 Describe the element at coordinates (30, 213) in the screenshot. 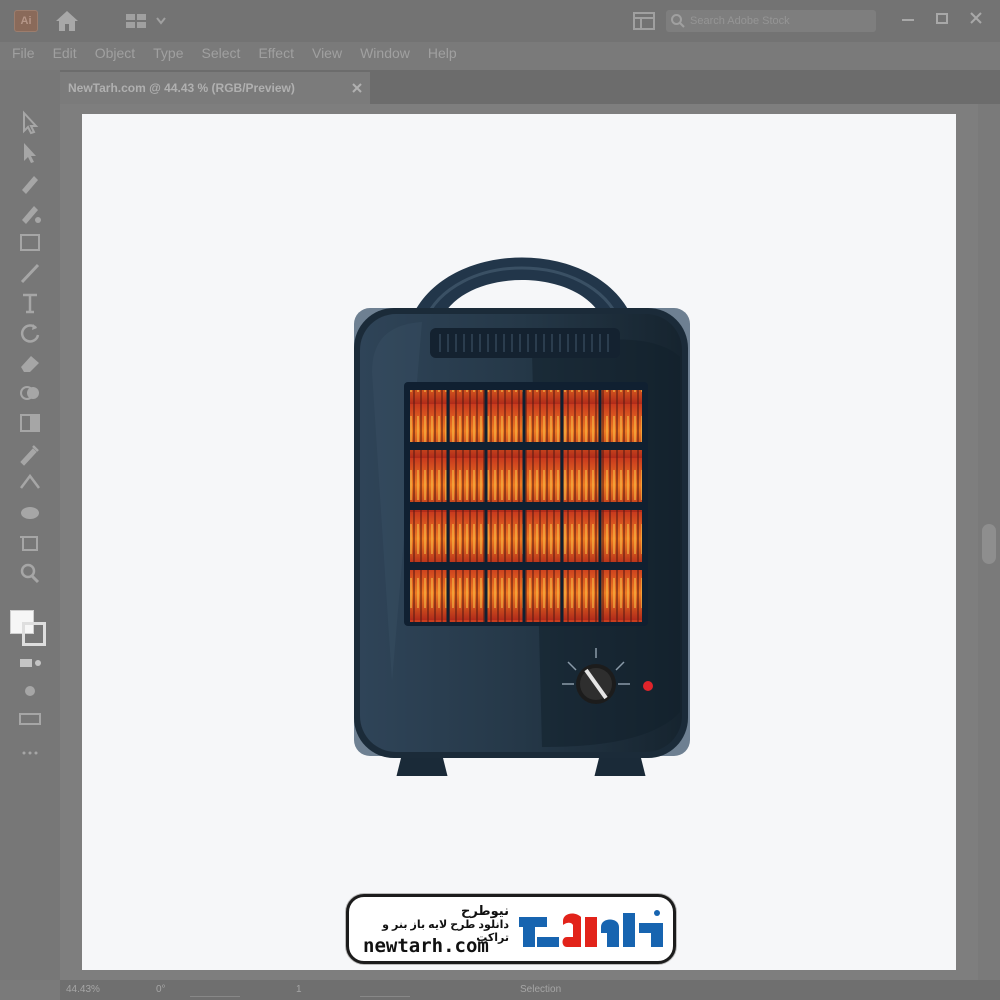

I see `curvature-tool-icon` at that location.